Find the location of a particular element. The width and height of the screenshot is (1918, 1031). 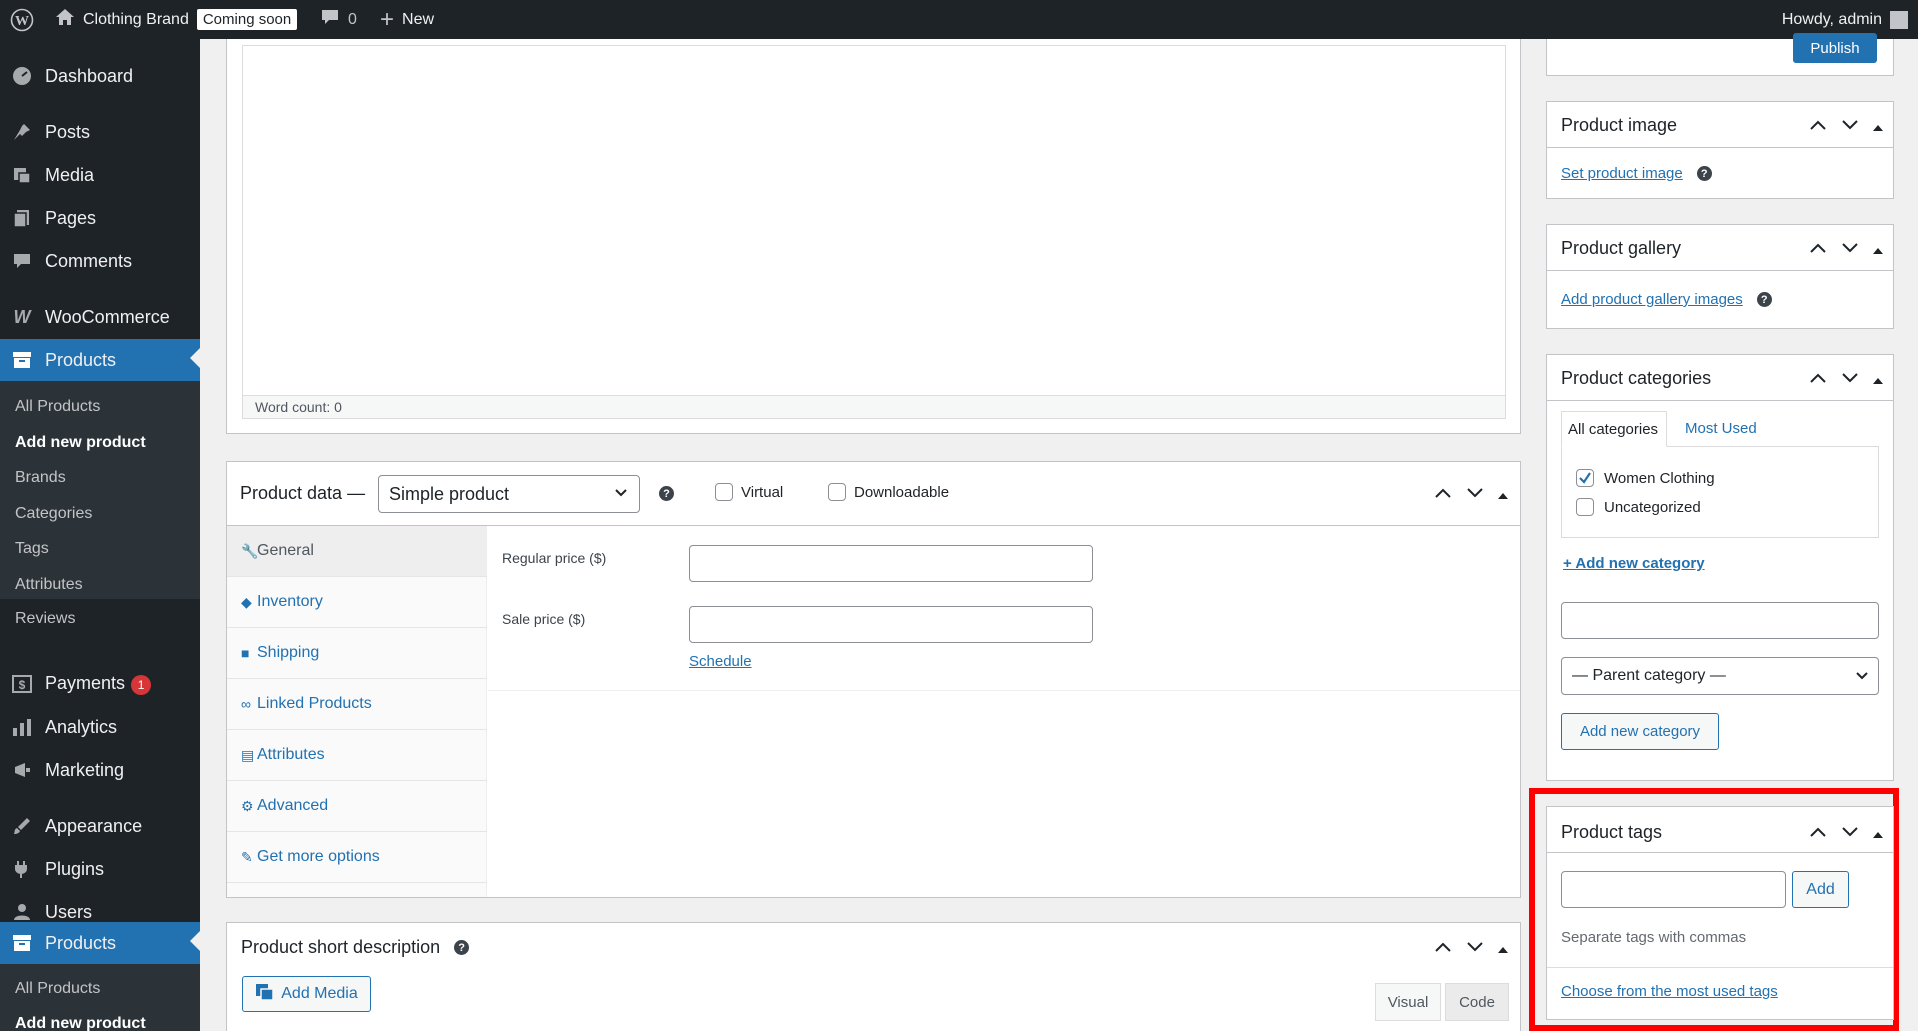

add-media-button: Add Media is located at coordinates (306, 994).